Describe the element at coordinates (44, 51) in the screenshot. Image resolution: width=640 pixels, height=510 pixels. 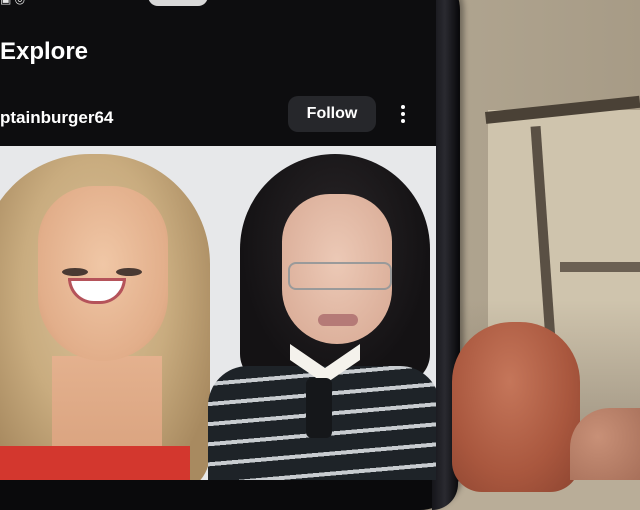
I see `page-title: Explore` at that location.